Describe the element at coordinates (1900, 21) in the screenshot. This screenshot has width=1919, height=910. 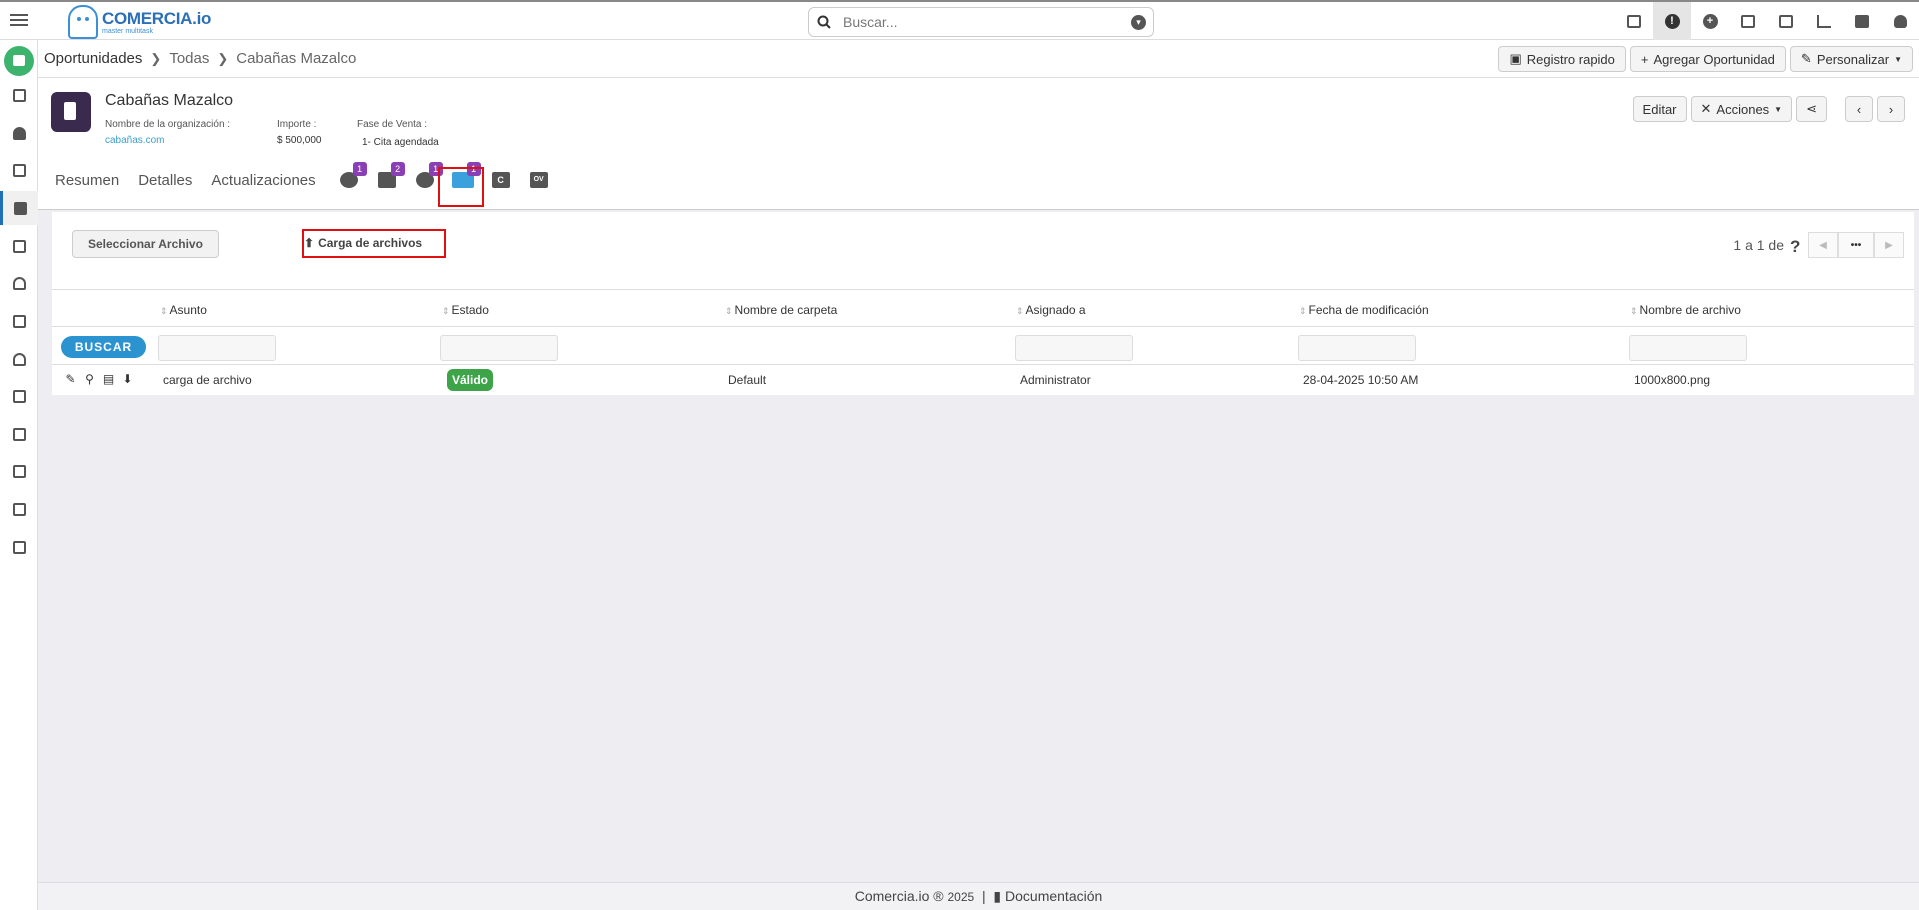
I see `user-icon` at that location.